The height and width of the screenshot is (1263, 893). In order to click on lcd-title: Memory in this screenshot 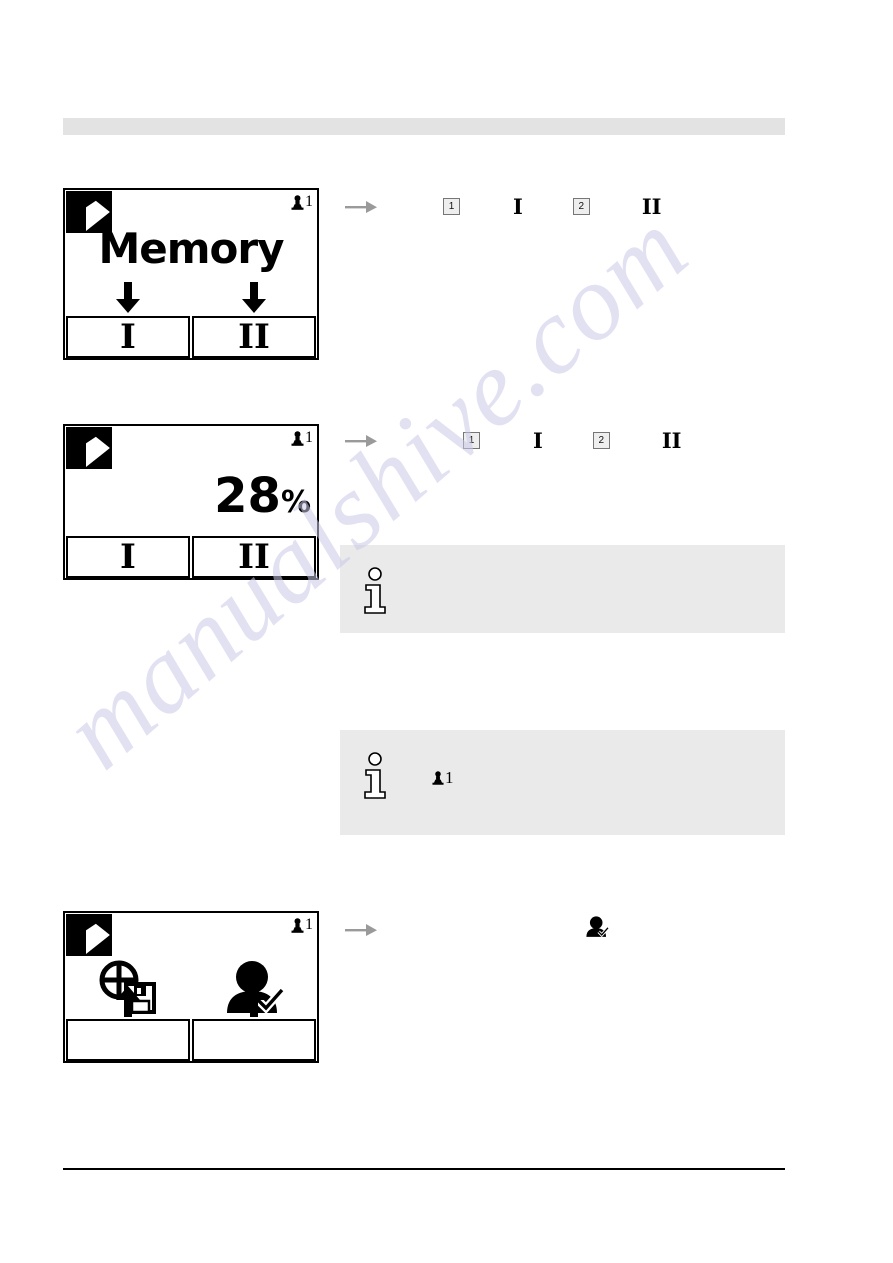, I will do `click(191, 248)`.